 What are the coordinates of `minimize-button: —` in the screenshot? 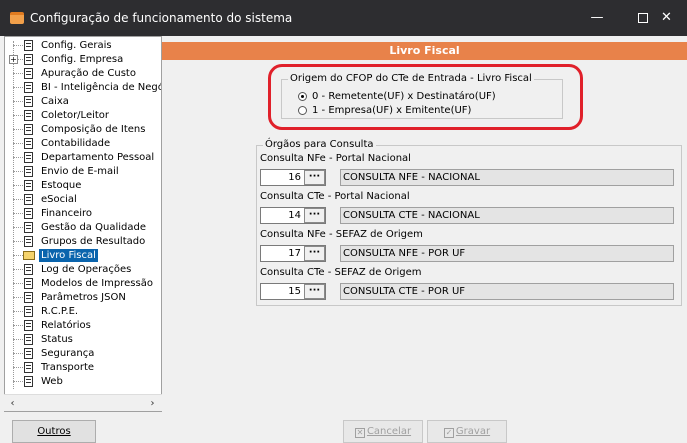 It's located at (597, 18).